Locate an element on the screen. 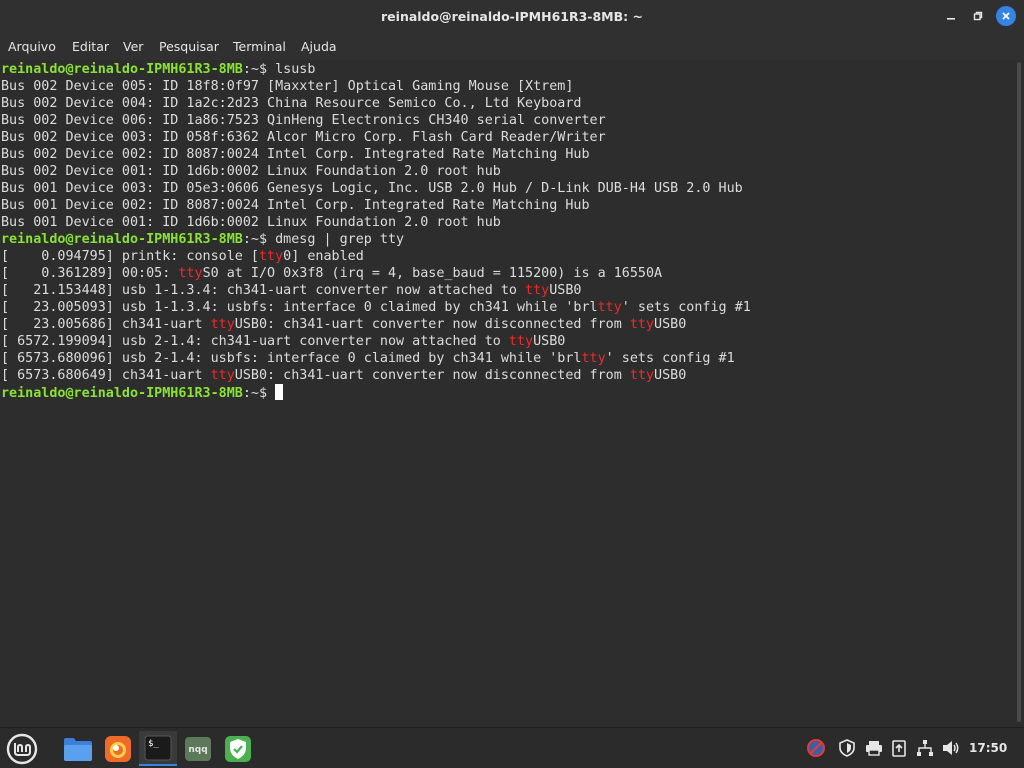 The width and height of the screenshot is (1024, 768). taskbar-notepadqq: nqq is located at coordinates (198, 748).